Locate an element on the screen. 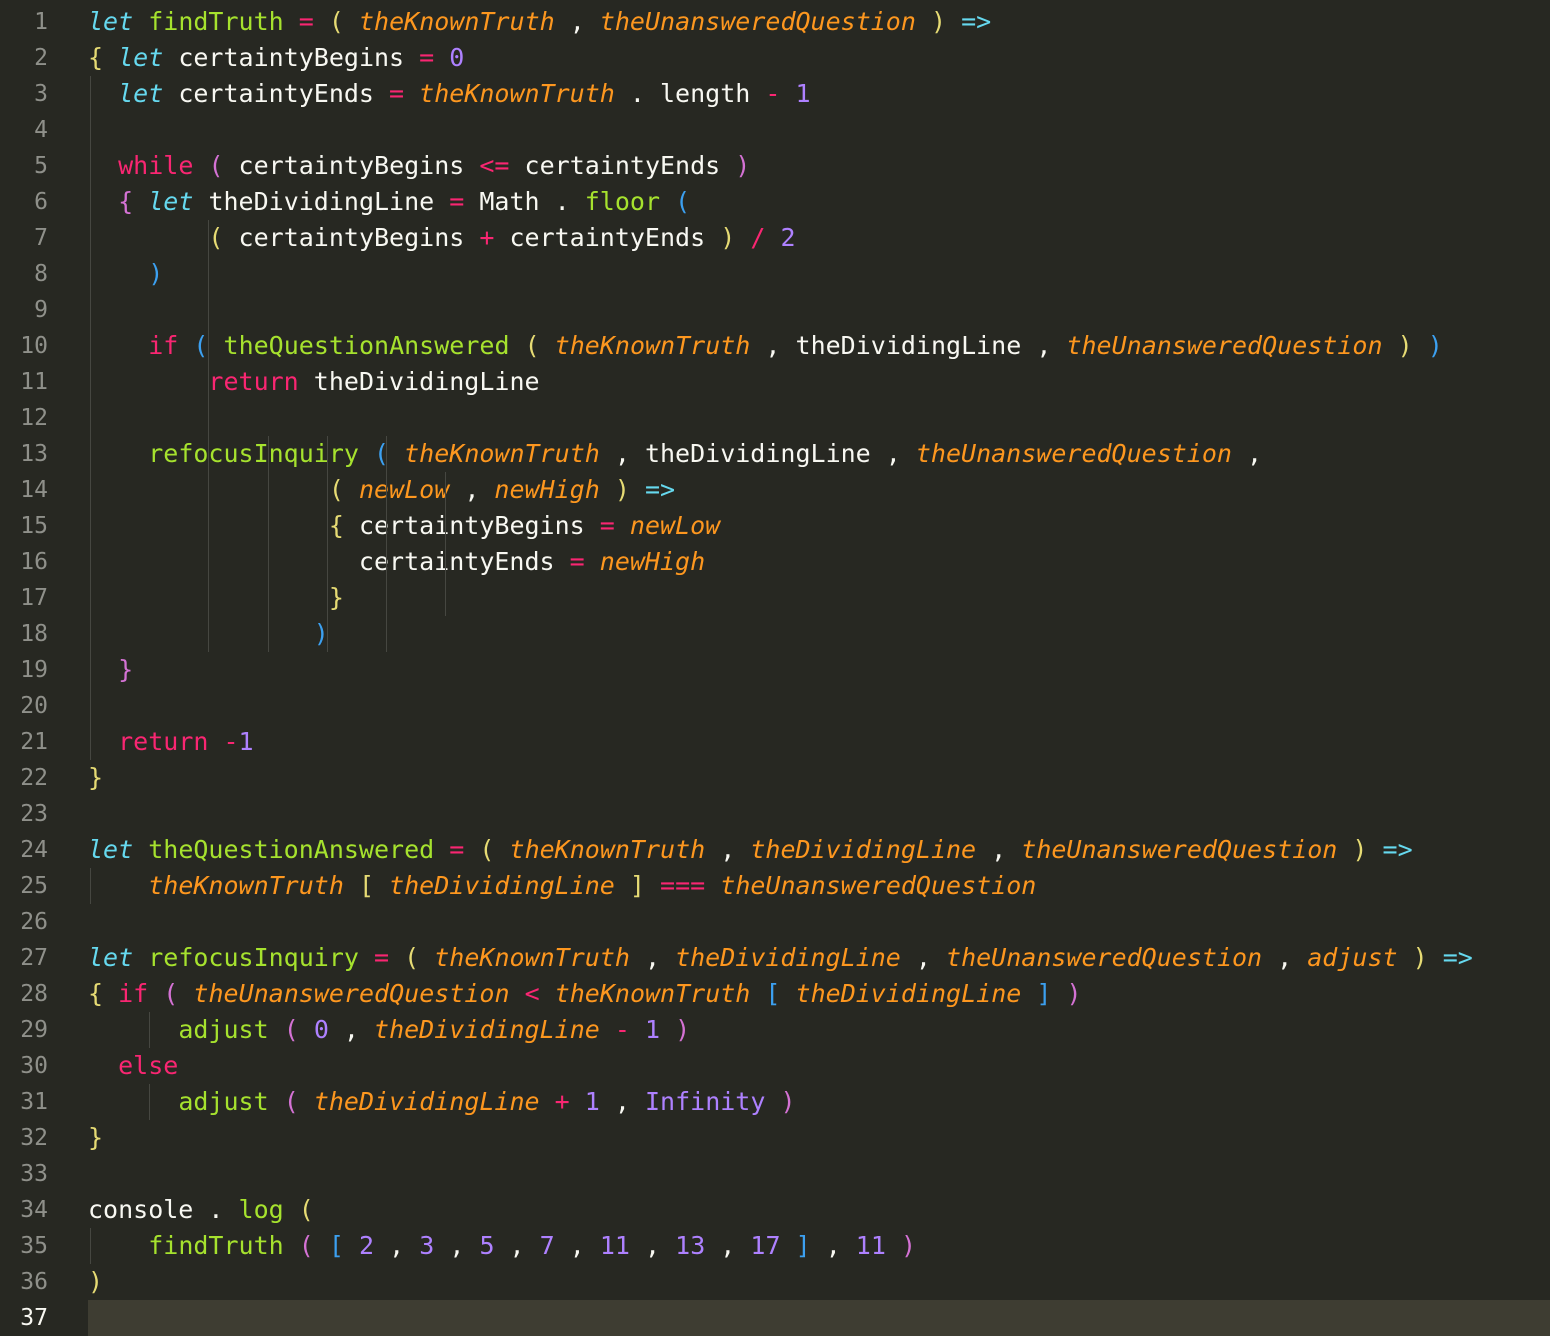 This screenshot has height=1336, width=1550. code-line: ( newLow , newHigh ) => is located at coordinates (819, 490).